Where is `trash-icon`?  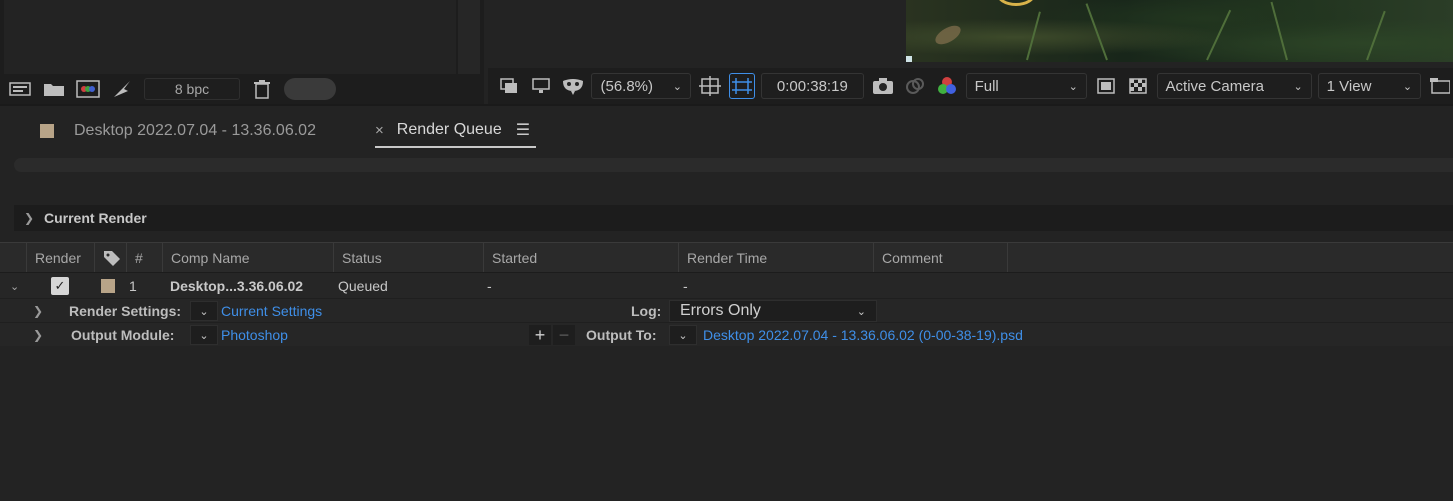 trash-icon is located at coordinates (262, 89).